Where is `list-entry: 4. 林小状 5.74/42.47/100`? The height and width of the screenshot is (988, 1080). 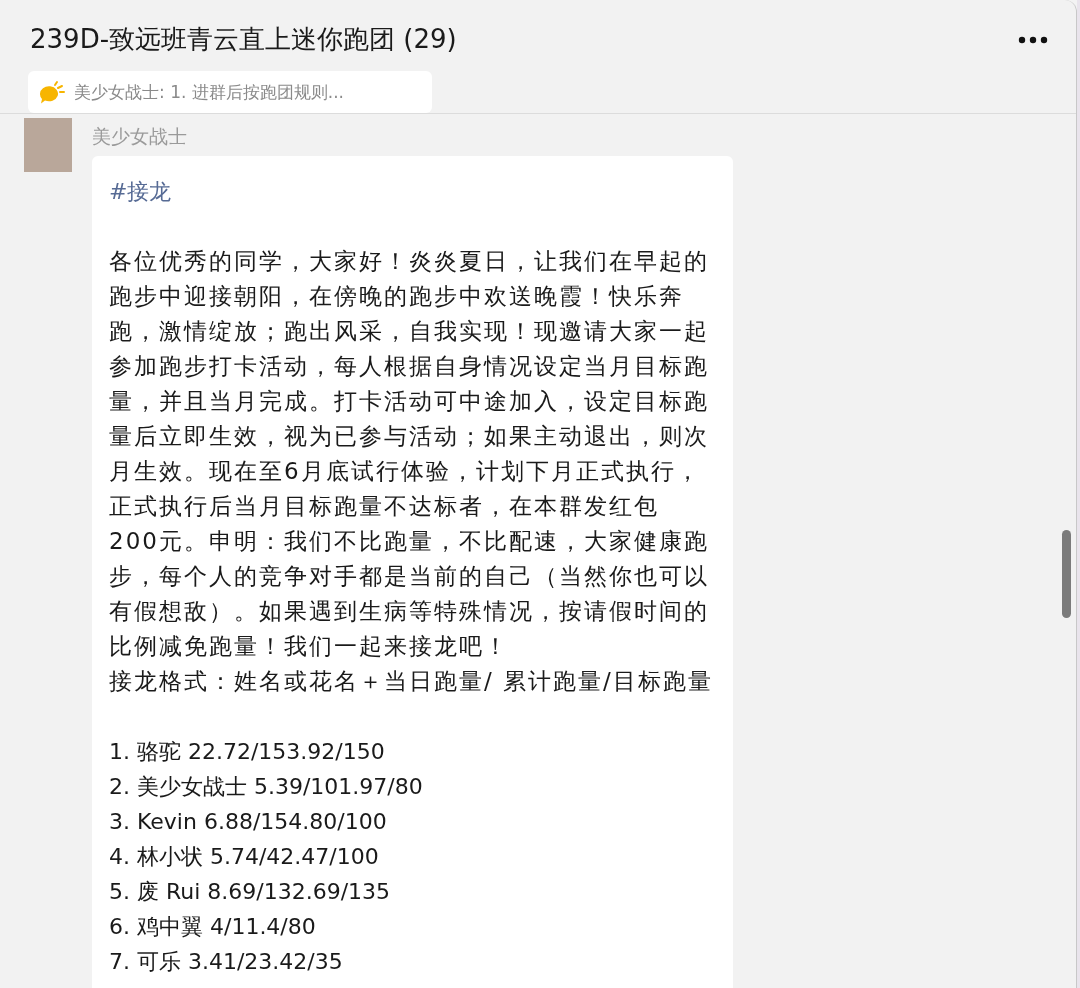 list-entry: 4. 林小状 5.74/42.47/100 is located at coordinates (244, 857).